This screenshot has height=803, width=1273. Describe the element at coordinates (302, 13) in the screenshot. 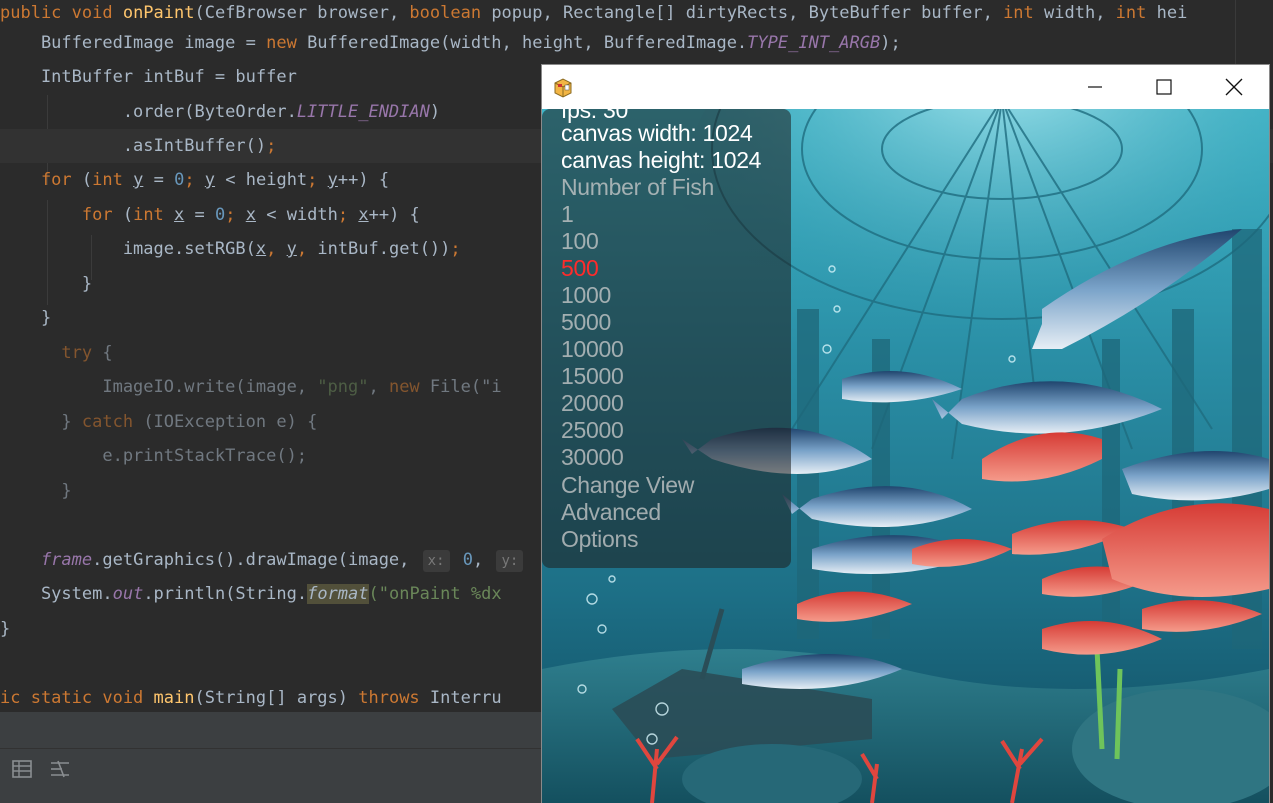

I see `code-token: (CefBrowser browser,` at that location.